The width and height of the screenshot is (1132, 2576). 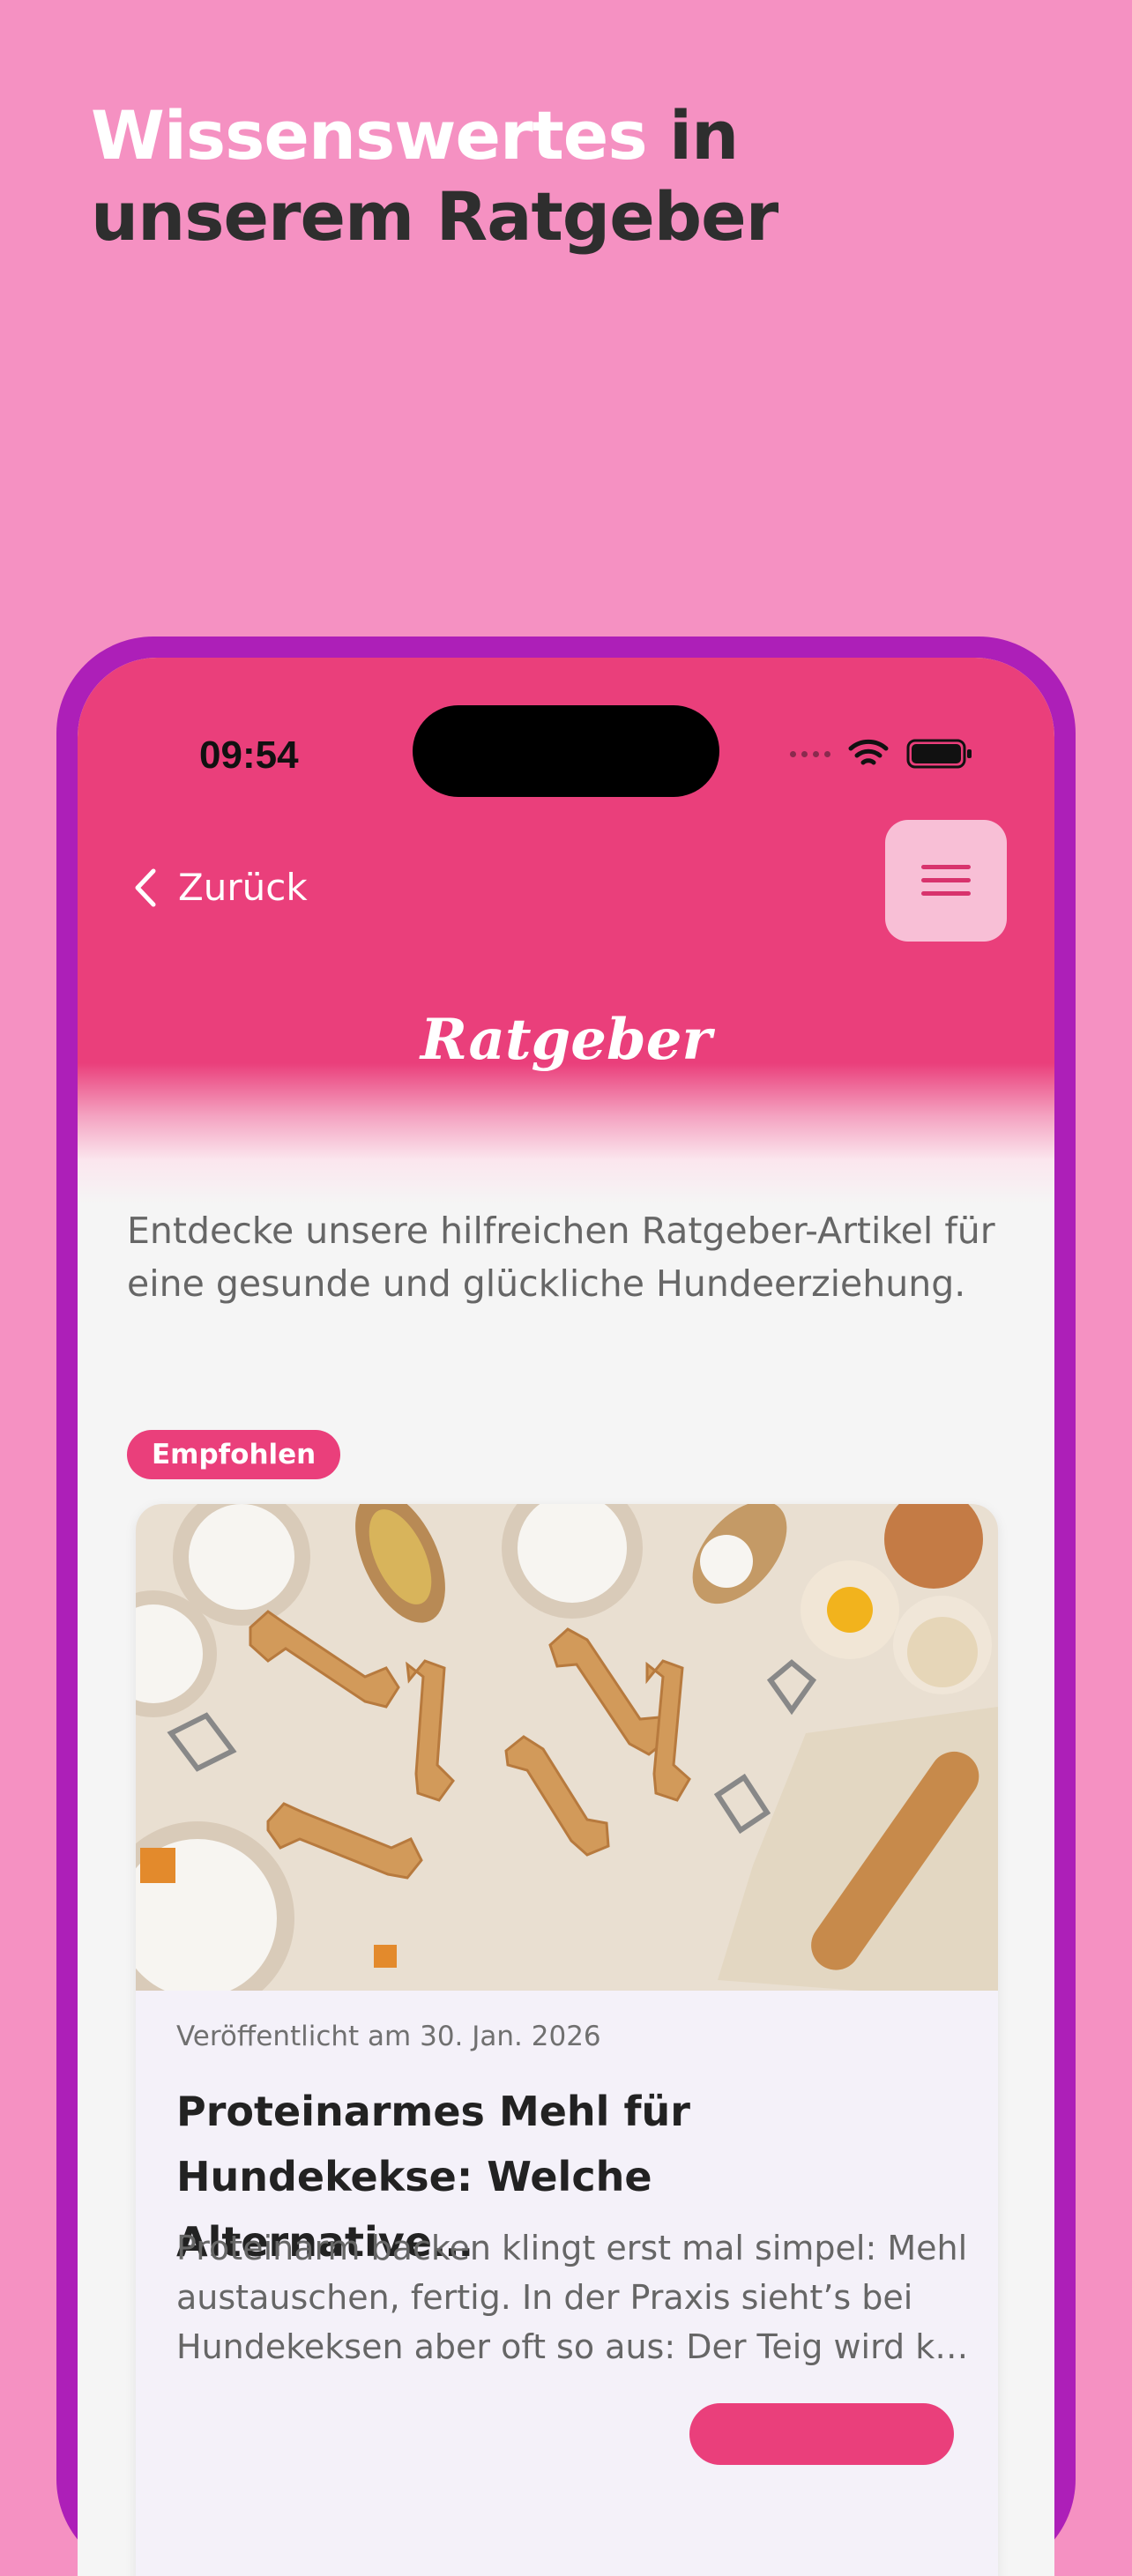 I want to click on hamburger-menu-icon, so click(x=946, y=881).